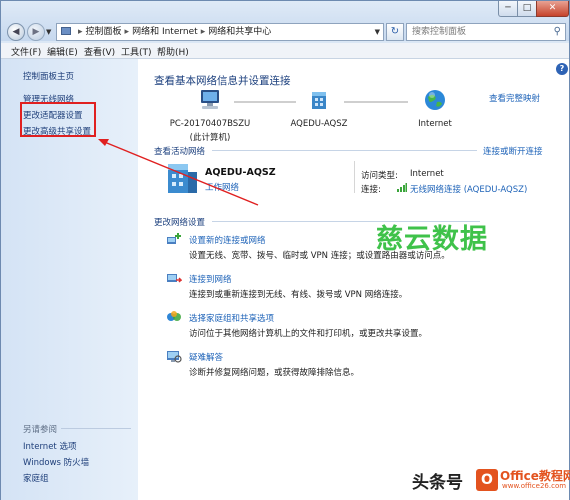  I want to click on map-node-network-name: AQEDU-AQSZ, so click(319, 124).